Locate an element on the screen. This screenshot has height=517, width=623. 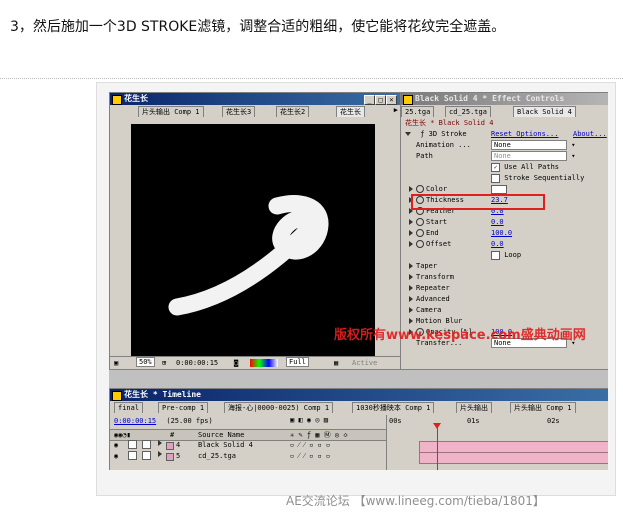
layer-name: cd_25.tga is located at coordinates (217, 456).